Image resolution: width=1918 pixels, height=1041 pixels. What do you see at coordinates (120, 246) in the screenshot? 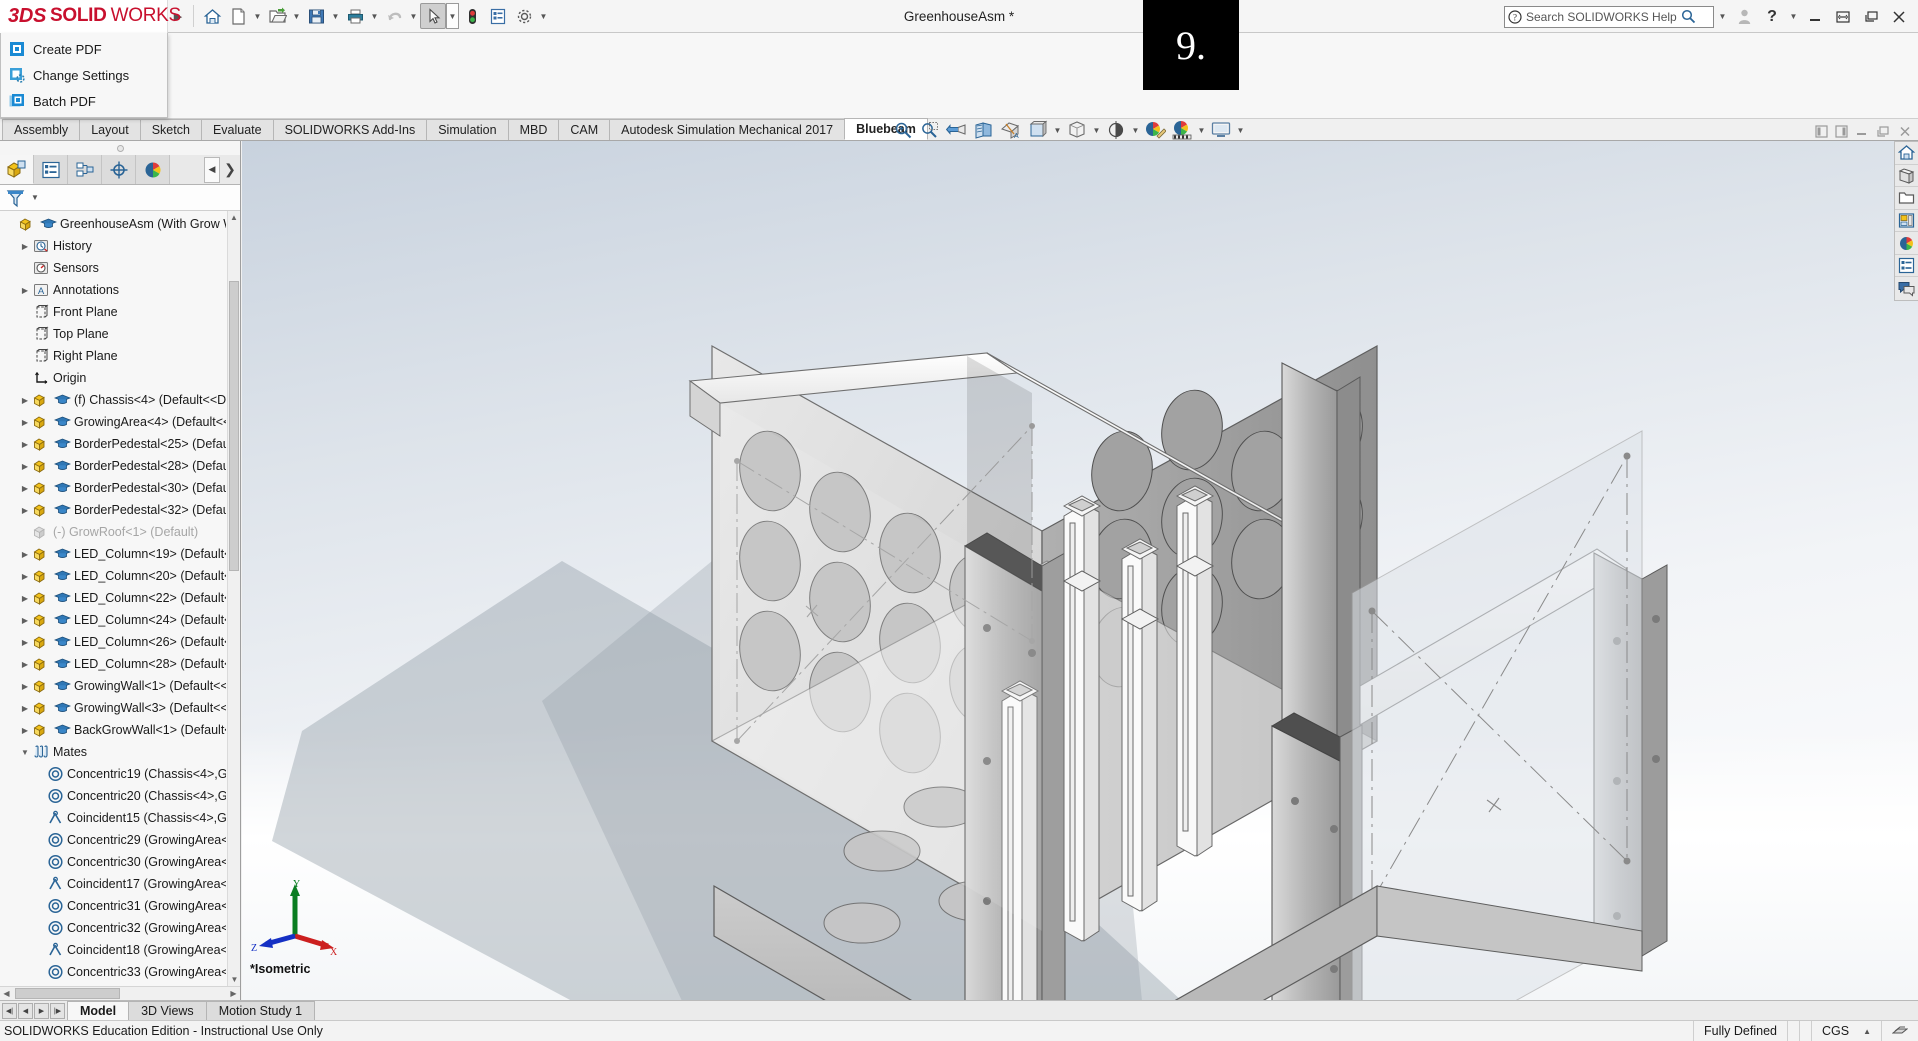
I see `tree-item: ▶ History` at bounding box center [120, 246].